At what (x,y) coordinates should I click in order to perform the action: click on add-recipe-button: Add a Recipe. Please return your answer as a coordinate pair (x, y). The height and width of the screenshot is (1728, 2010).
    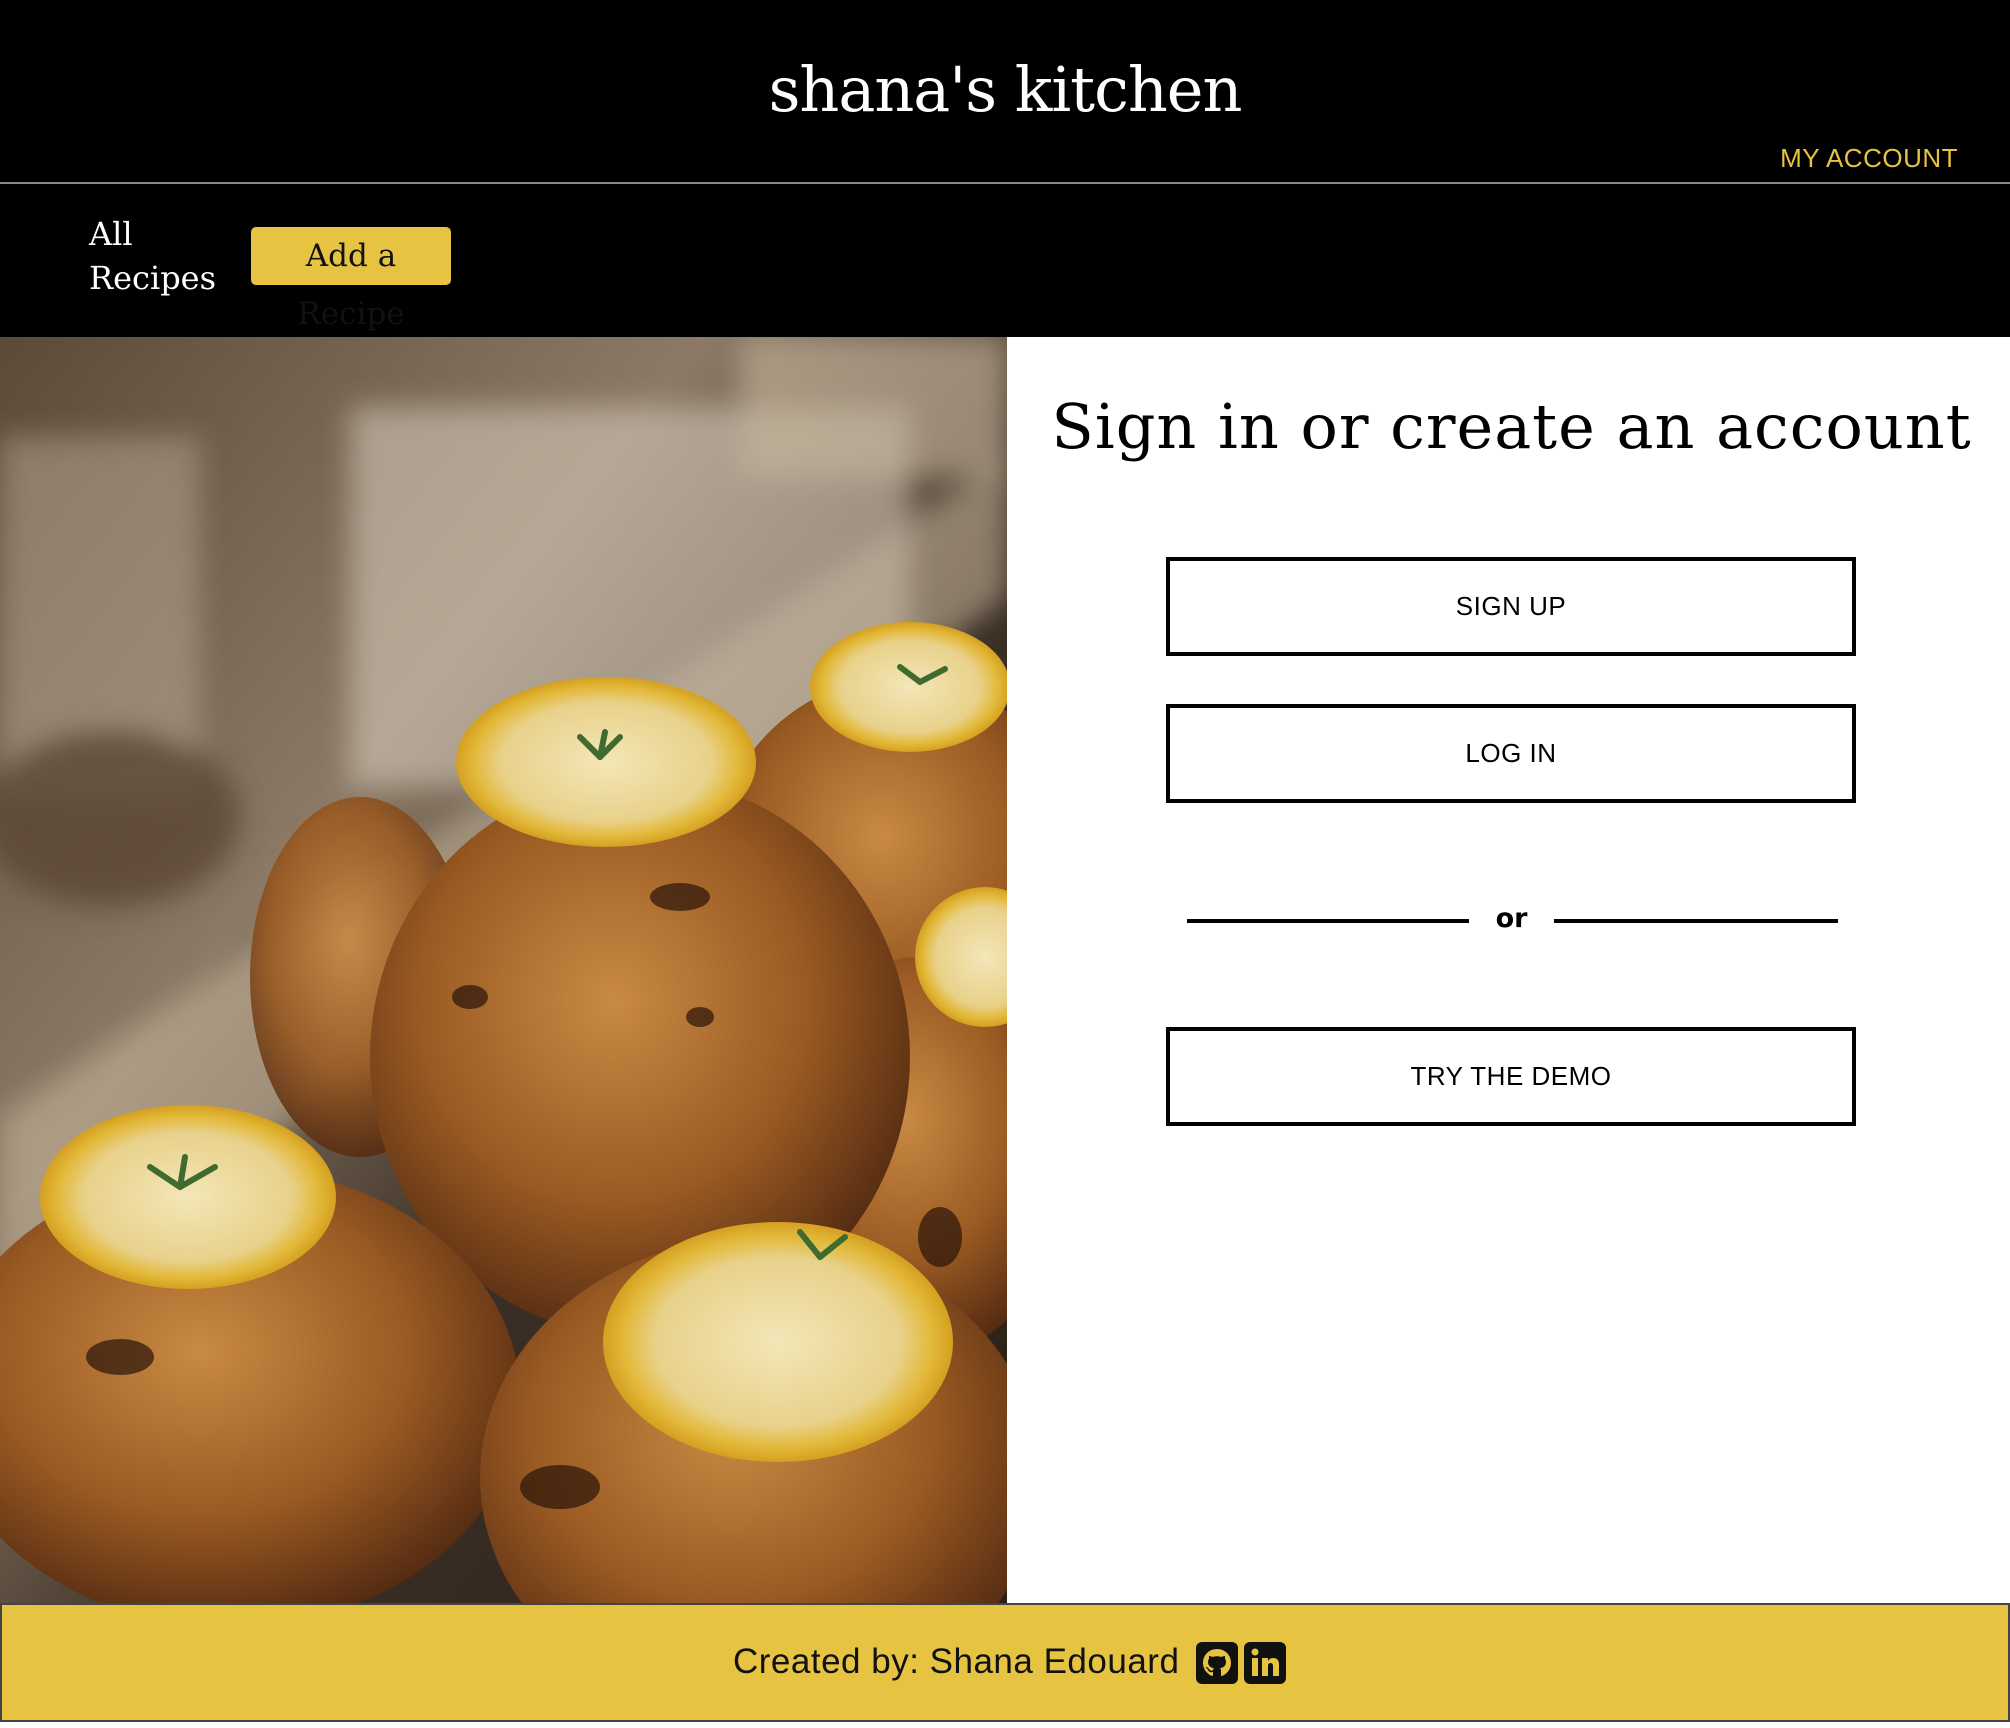
    Looking at the image, I should click on (351, 279).